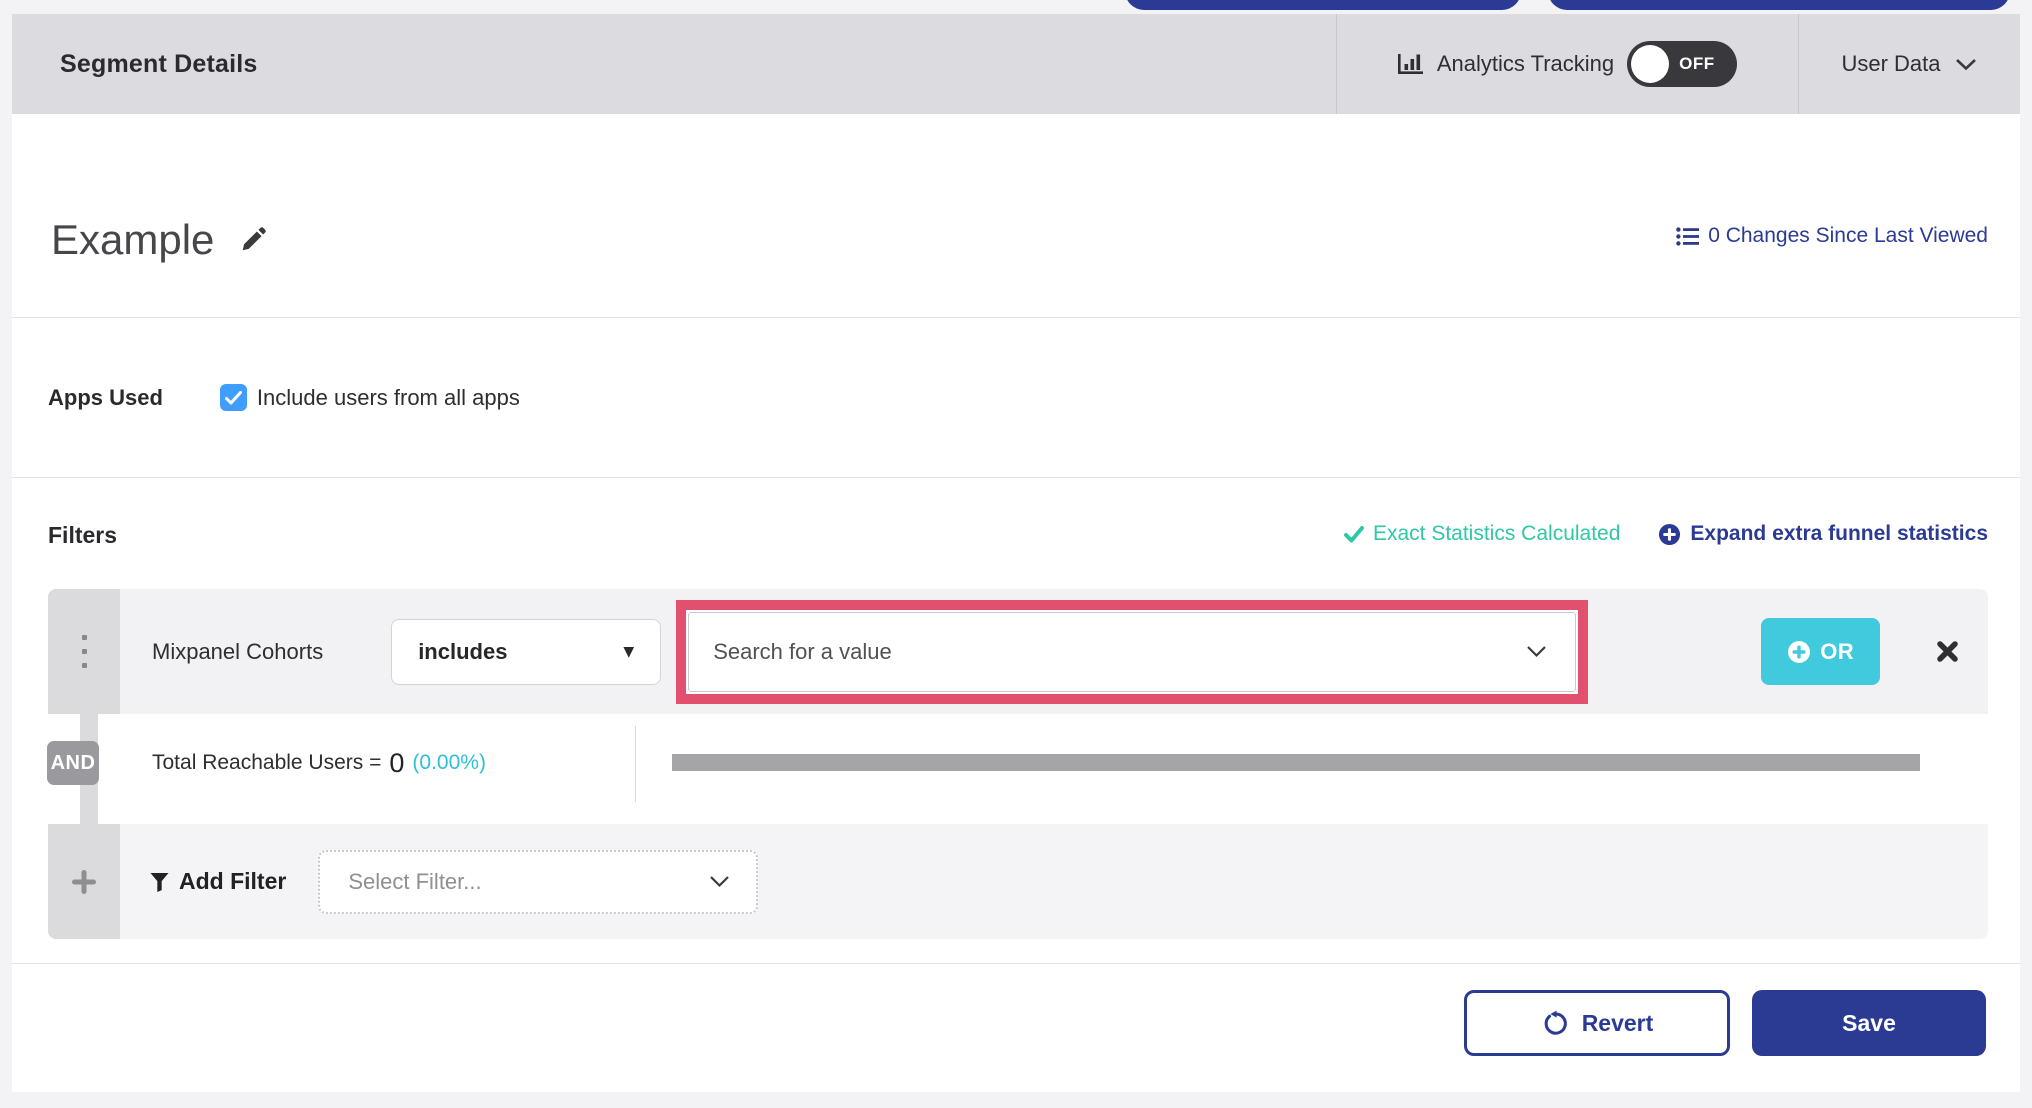 Image resolution: width=2032 pixels, height=1108 pixels. What do you see at coordinates (449, 762) in the screenshot?
I see `reachable-users-percent: (0.00%)` at bounding box center [449, 762].